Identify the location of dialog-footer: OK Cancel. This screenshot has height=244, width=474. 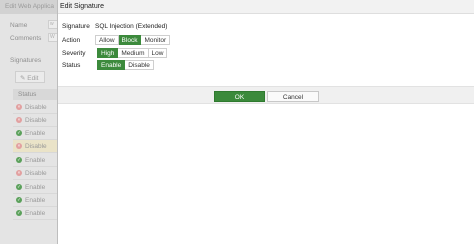
(266, 95).